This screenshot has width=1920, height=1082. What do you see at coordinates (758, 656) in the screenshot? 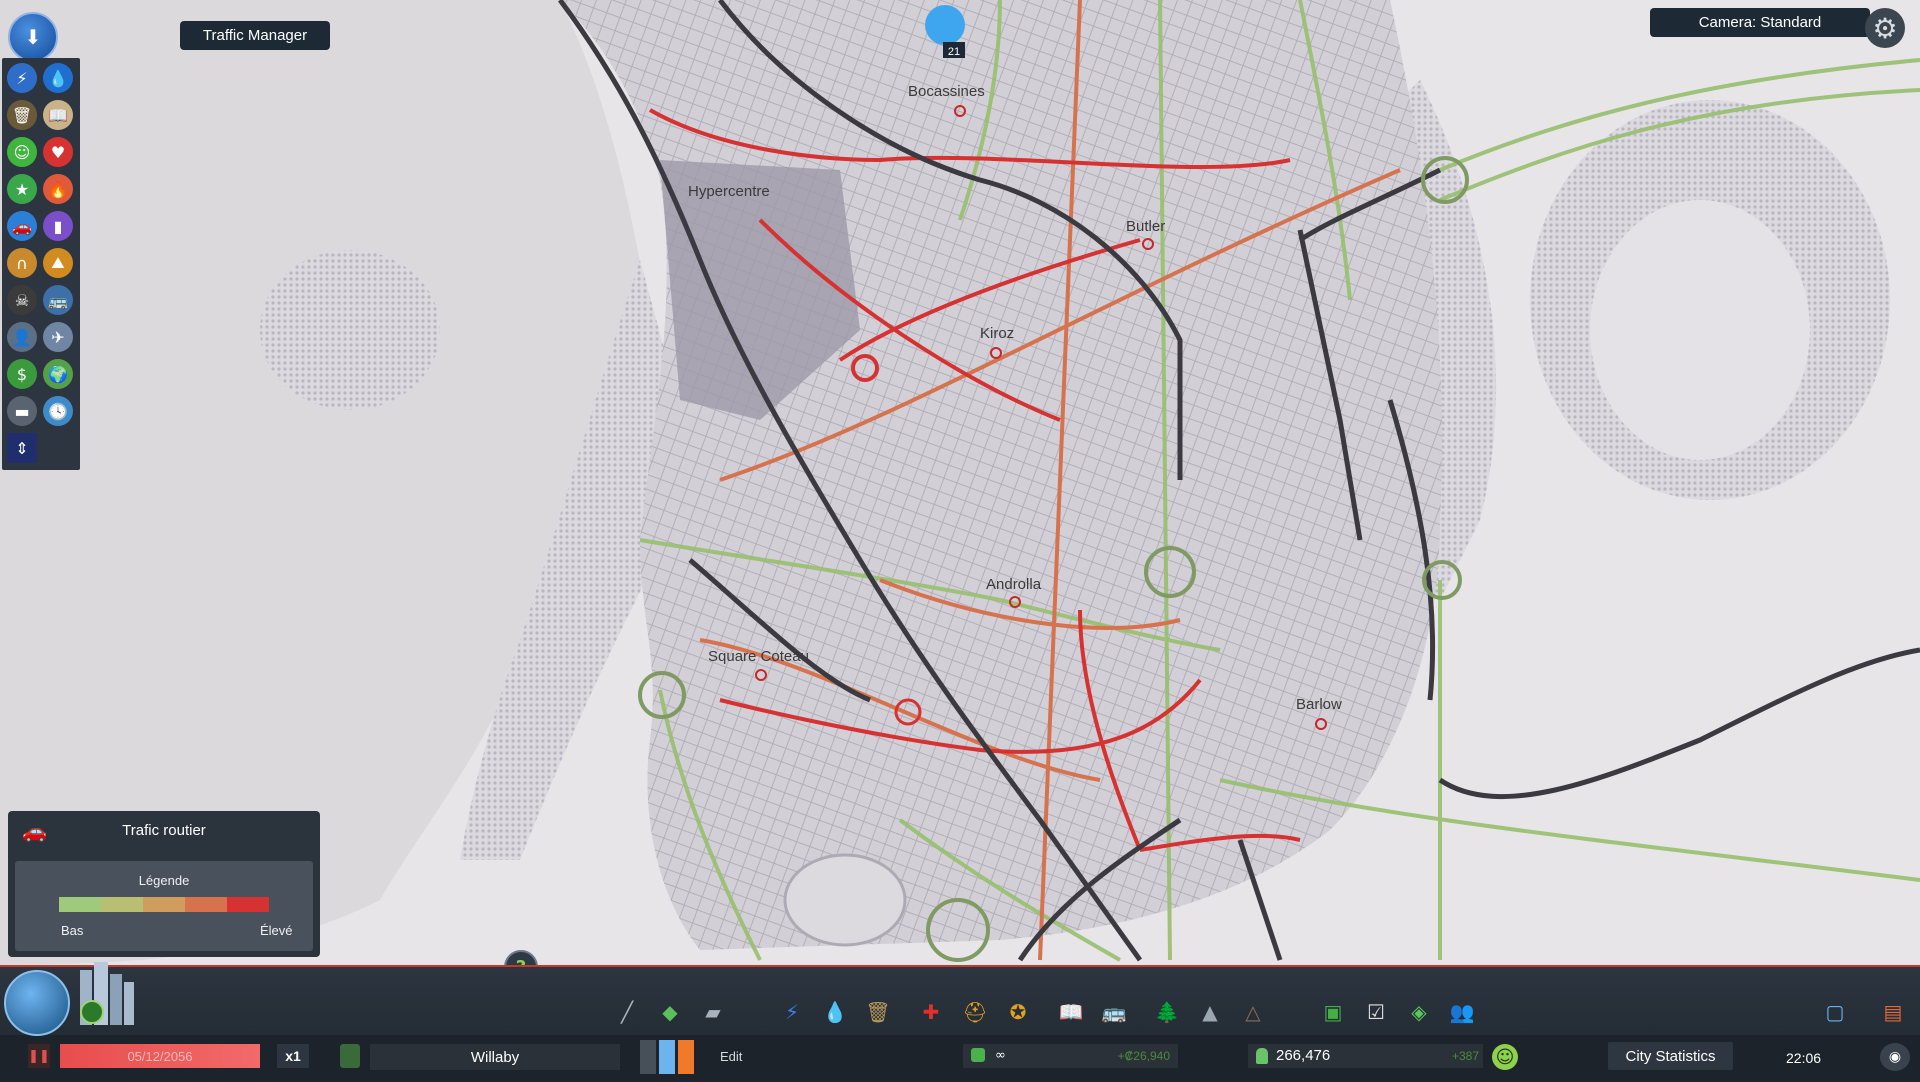
I see `district-label: Square Coteau` at bounding box center [758, 656].